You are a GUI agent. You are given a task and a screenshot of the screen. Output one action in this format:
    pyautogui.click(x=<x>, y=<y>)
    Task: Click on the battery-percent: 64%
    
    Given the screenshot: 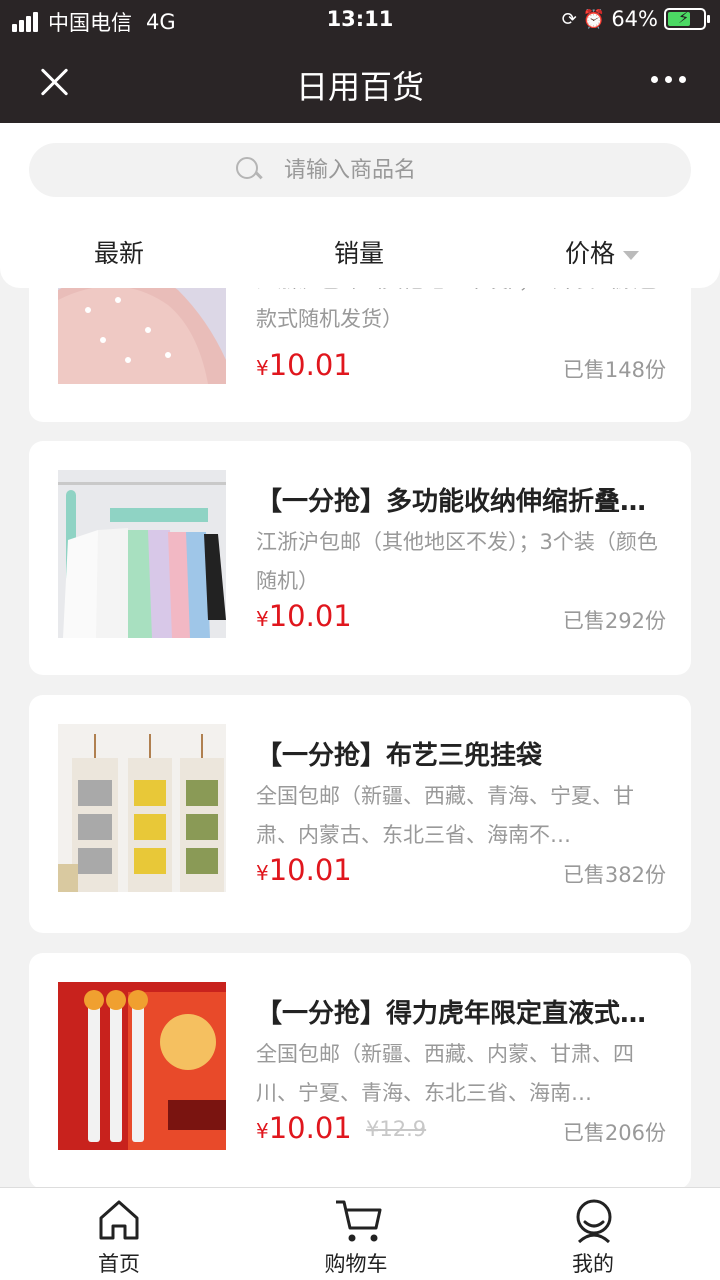 What is the action you would take?
    pyautogui.click(x=634, y=19)
    